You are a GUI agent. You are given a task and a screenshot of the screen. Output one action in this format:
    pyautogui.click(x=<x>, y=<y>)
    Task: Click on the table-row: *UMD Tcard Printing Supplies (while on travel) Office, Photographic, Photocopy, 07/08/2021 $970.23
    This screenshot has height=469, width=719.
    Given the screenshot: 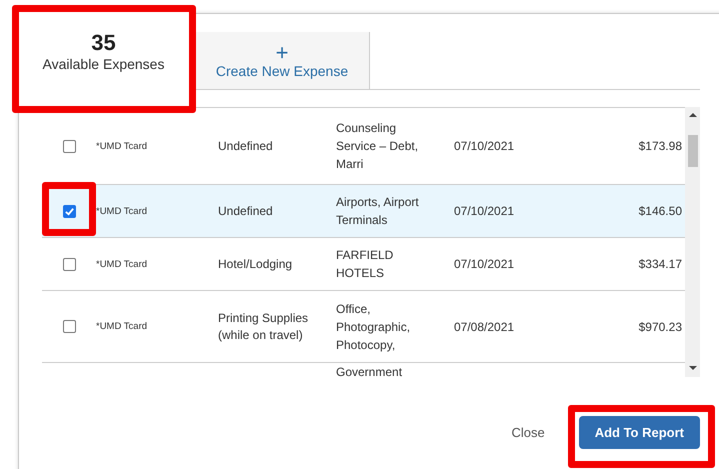 What is the action you would take?
    pyautogui.click(x=363, y=327)
    